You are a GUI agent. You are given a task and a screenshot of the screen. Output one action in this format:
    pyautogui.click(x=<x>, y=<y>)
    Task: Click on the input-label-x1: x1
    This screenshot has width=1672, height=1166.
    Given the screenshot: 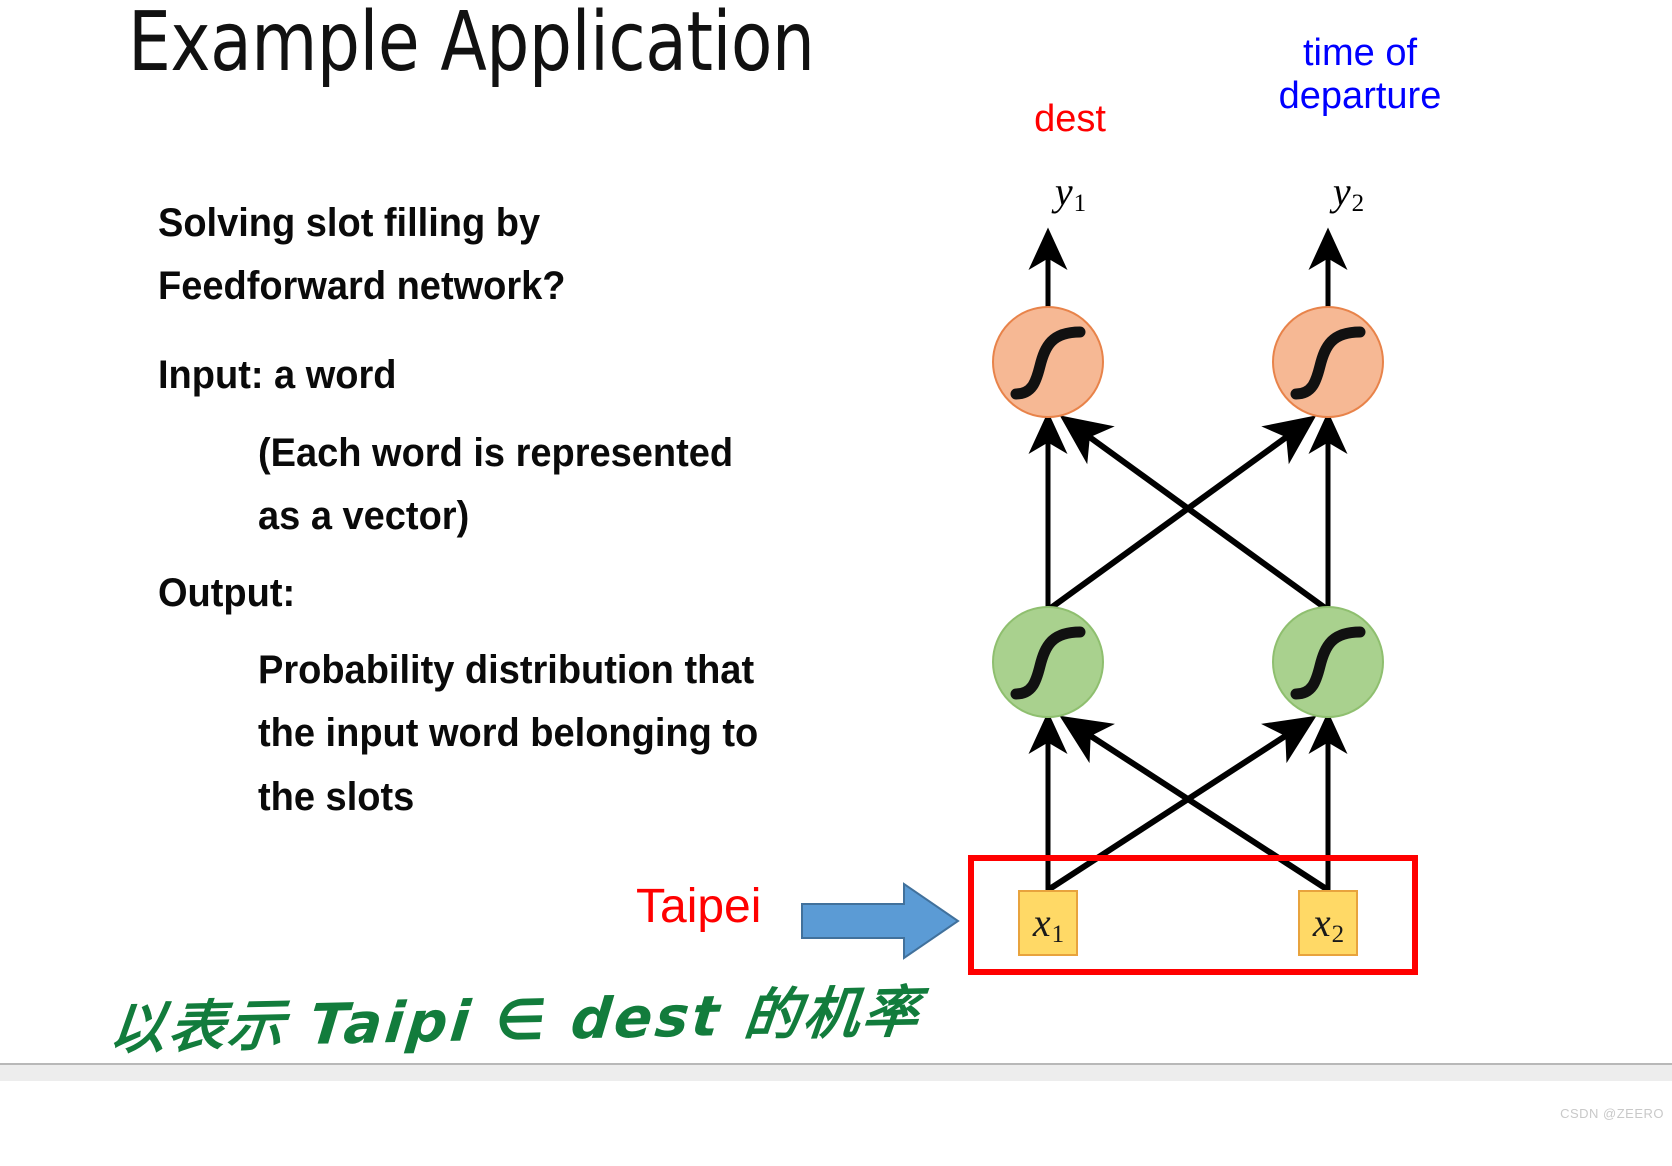 What is the action you would take?
    pyautogui.click(x=1048, y=924)
    